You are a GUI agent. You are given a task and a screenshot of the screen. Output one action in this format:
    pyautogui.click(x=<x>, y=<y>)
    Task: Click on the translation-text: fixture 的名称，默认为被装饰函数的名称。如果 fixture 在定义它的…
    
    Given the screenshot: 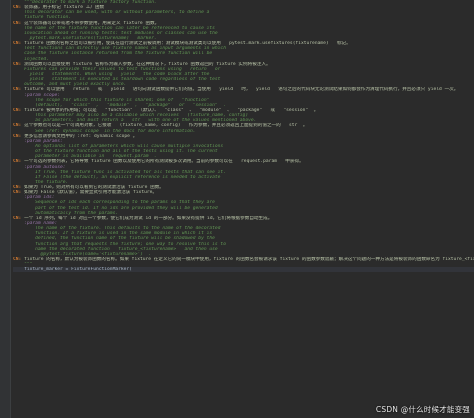 What is the action you would take?
    pyautogui.click(x=249, y=260)
    